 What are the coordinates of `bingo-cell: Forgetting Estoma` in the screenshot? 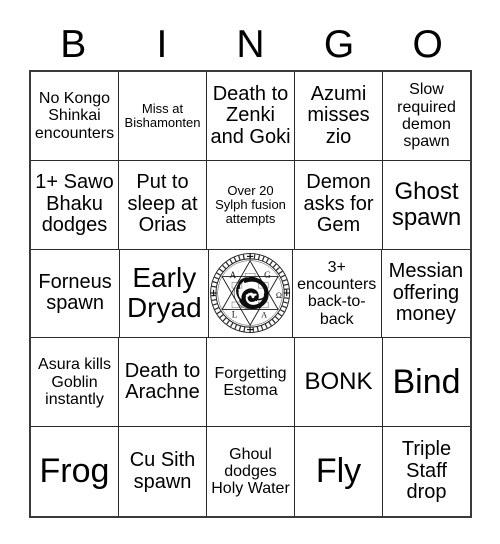 It's located at (251, 383).